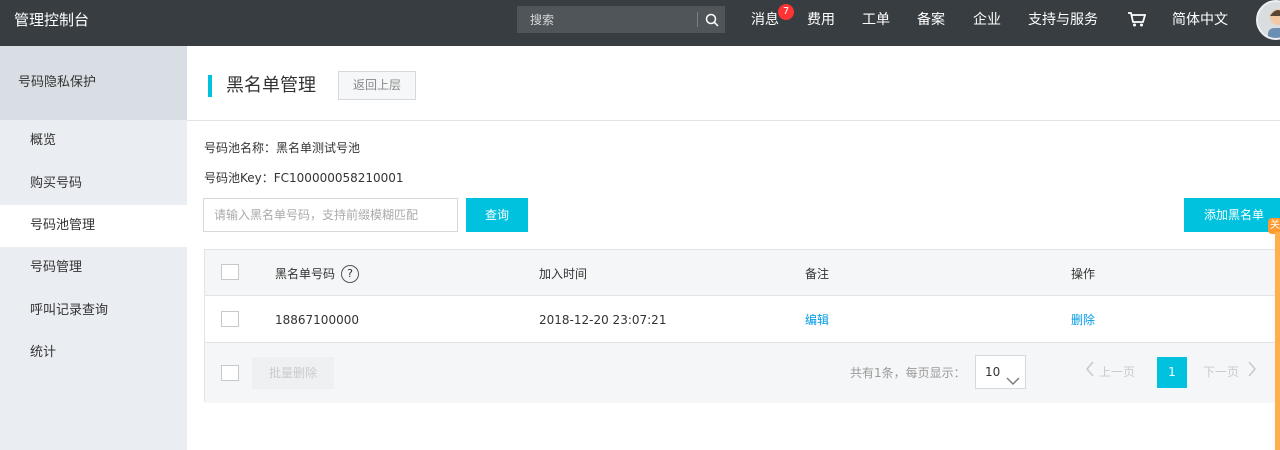  I want to click on user-avatar, so click(1268, 20).